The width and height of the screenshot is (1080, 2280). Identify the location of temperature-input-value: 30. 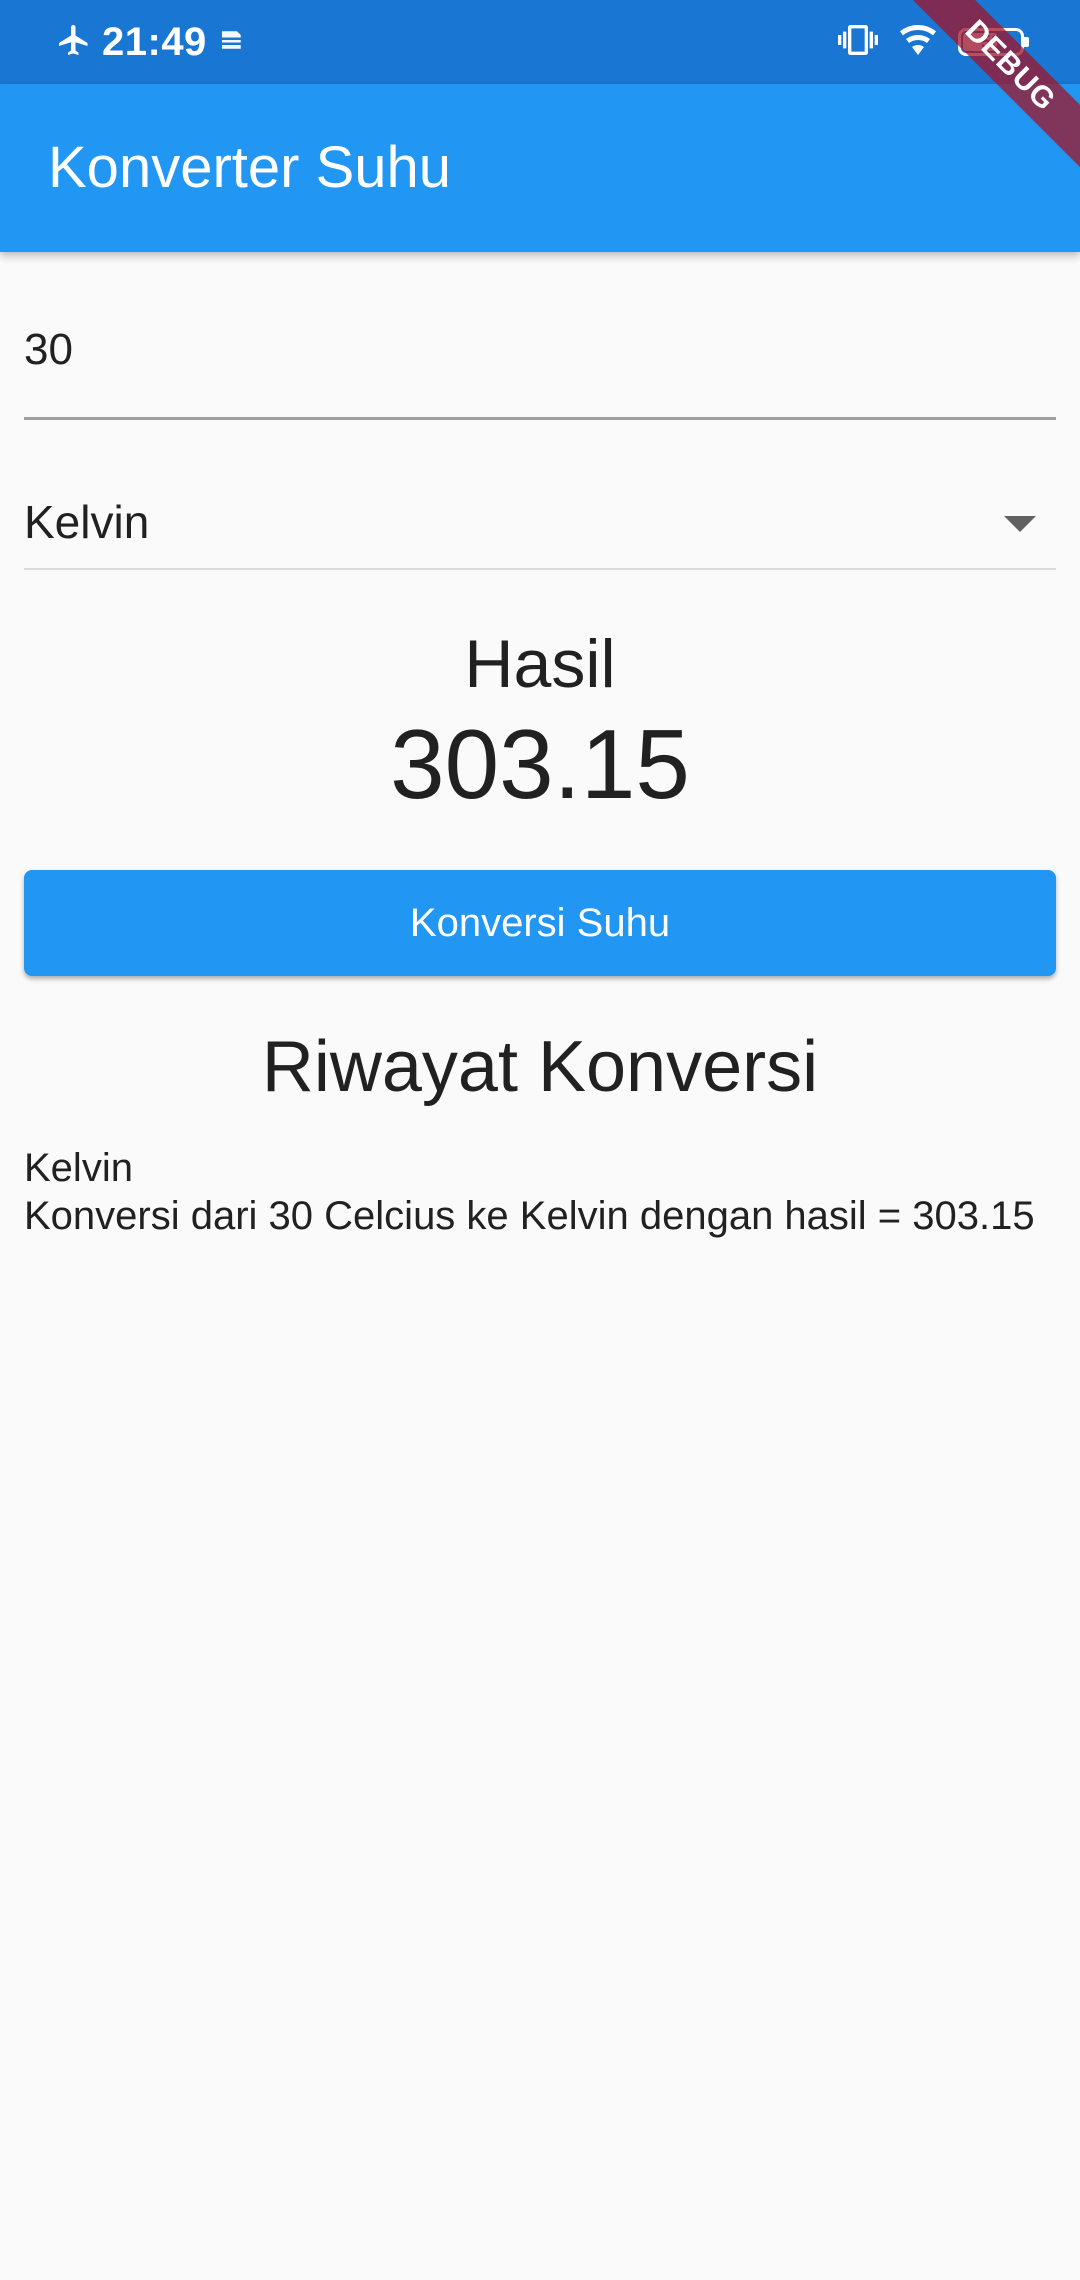
(48, 349).